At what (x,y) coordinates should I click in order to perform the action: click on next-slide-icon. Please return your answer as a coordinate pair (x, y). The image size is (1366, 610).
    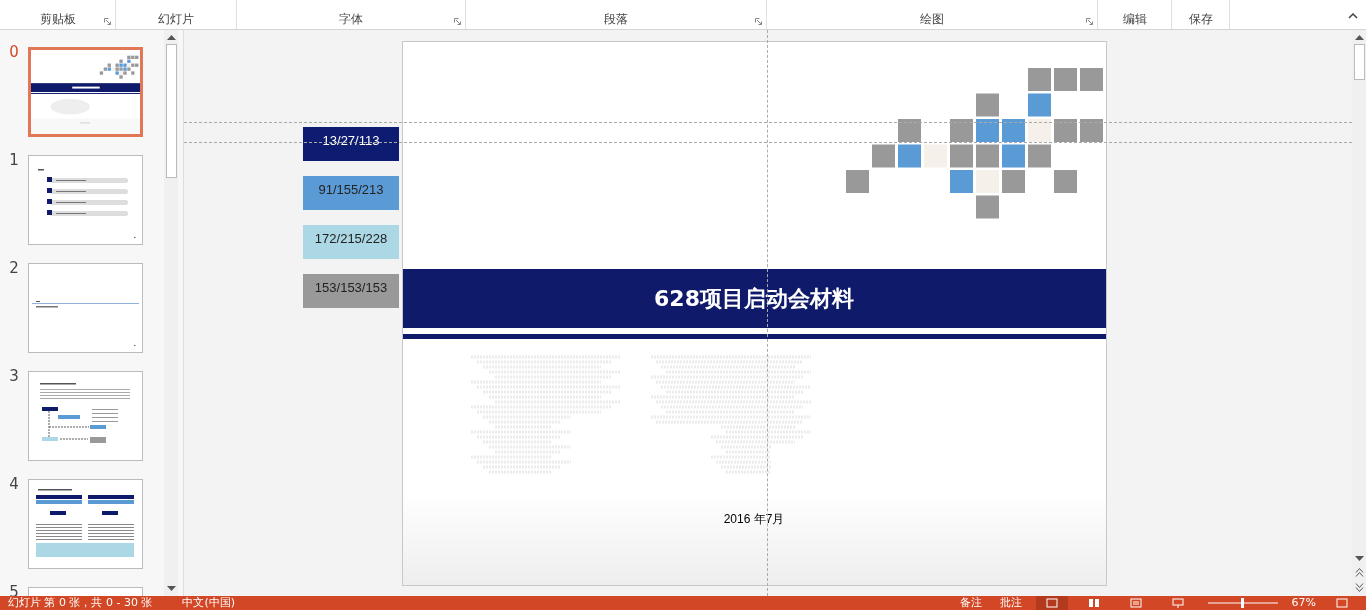
    Looking at the image, I should click on (1359, 587).